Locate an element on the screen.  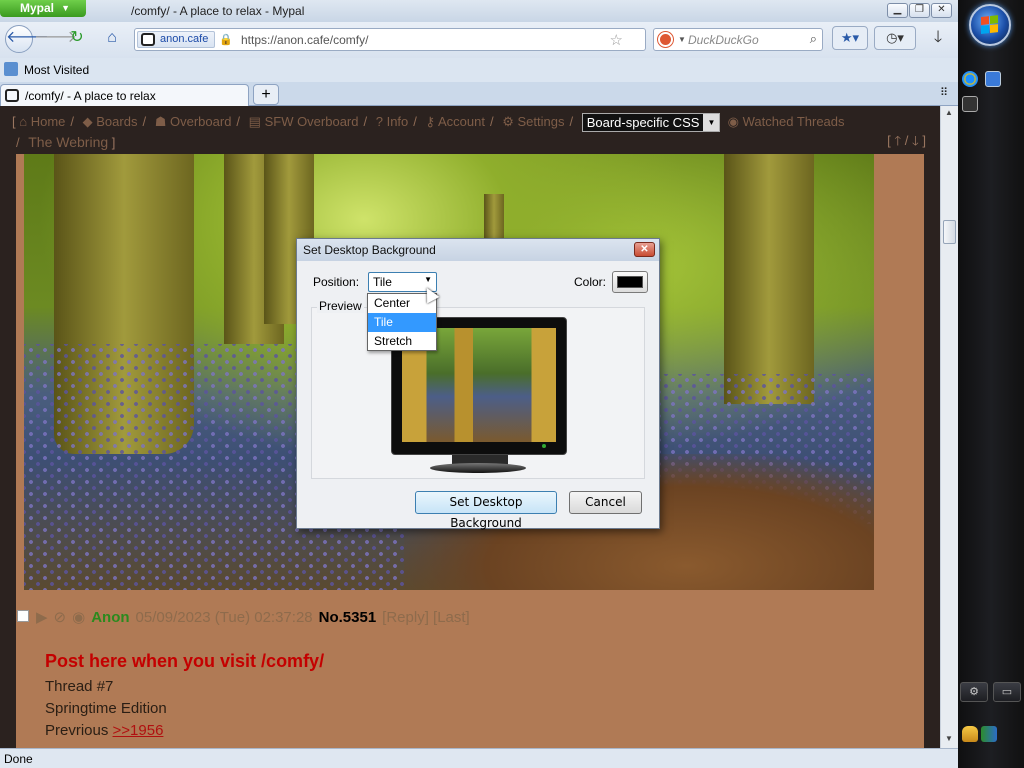
security-shield-icon is located at coordinates (970, 734).